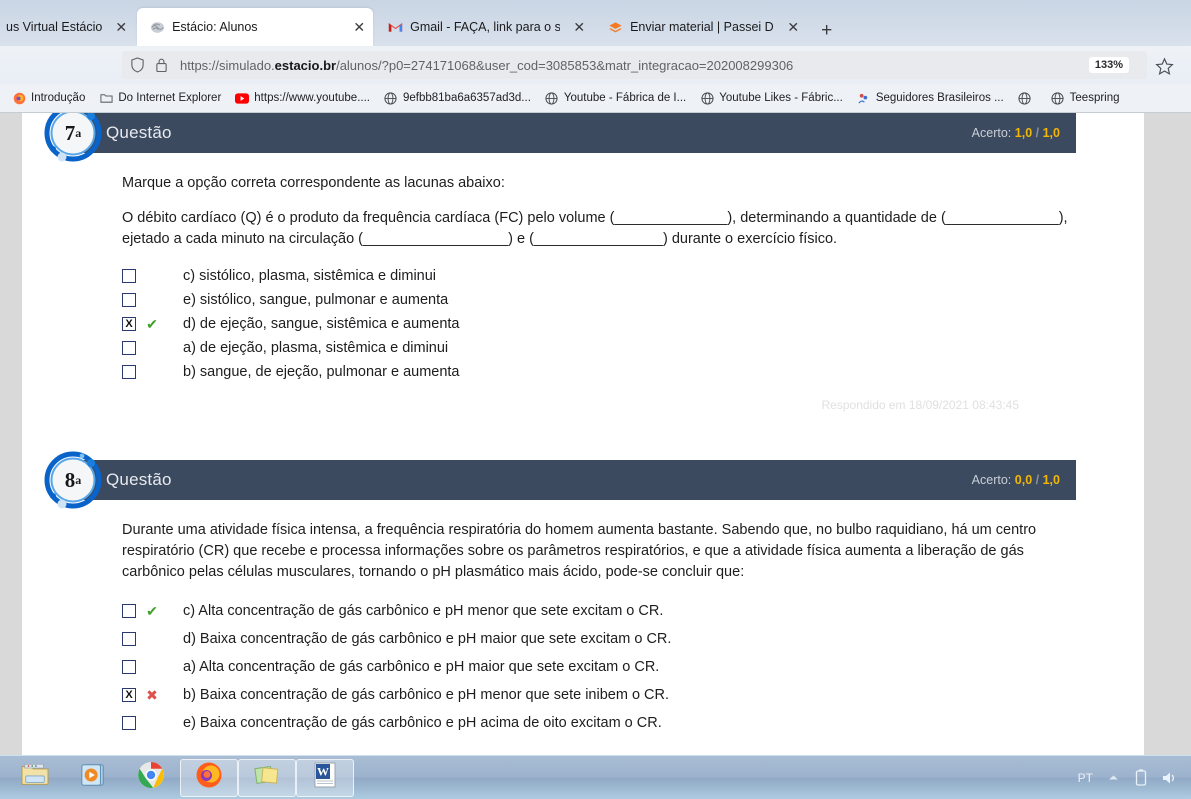 The image size is (1191, 799). What do you see at coordinates (1085, 778) in the screenshot?
I see `language-indicator: PT` at bounding box center [1085, 778].